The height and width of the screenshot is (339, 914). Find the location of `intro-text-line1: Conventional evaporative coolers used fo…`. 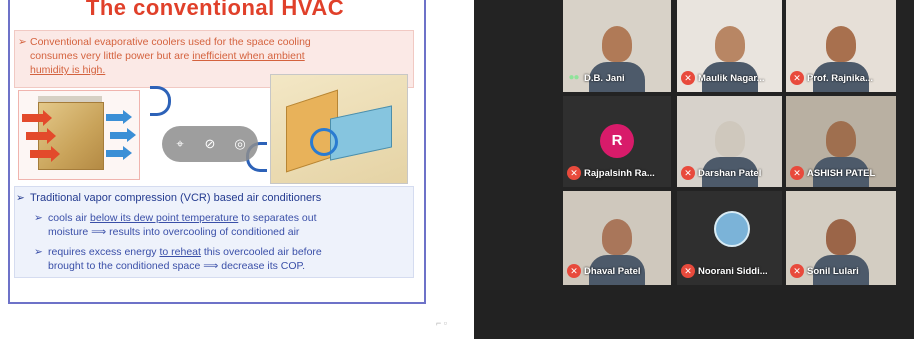

intro-text-line1: Conventional evaporative coolers used fo… is located at coordinates (170, 42).